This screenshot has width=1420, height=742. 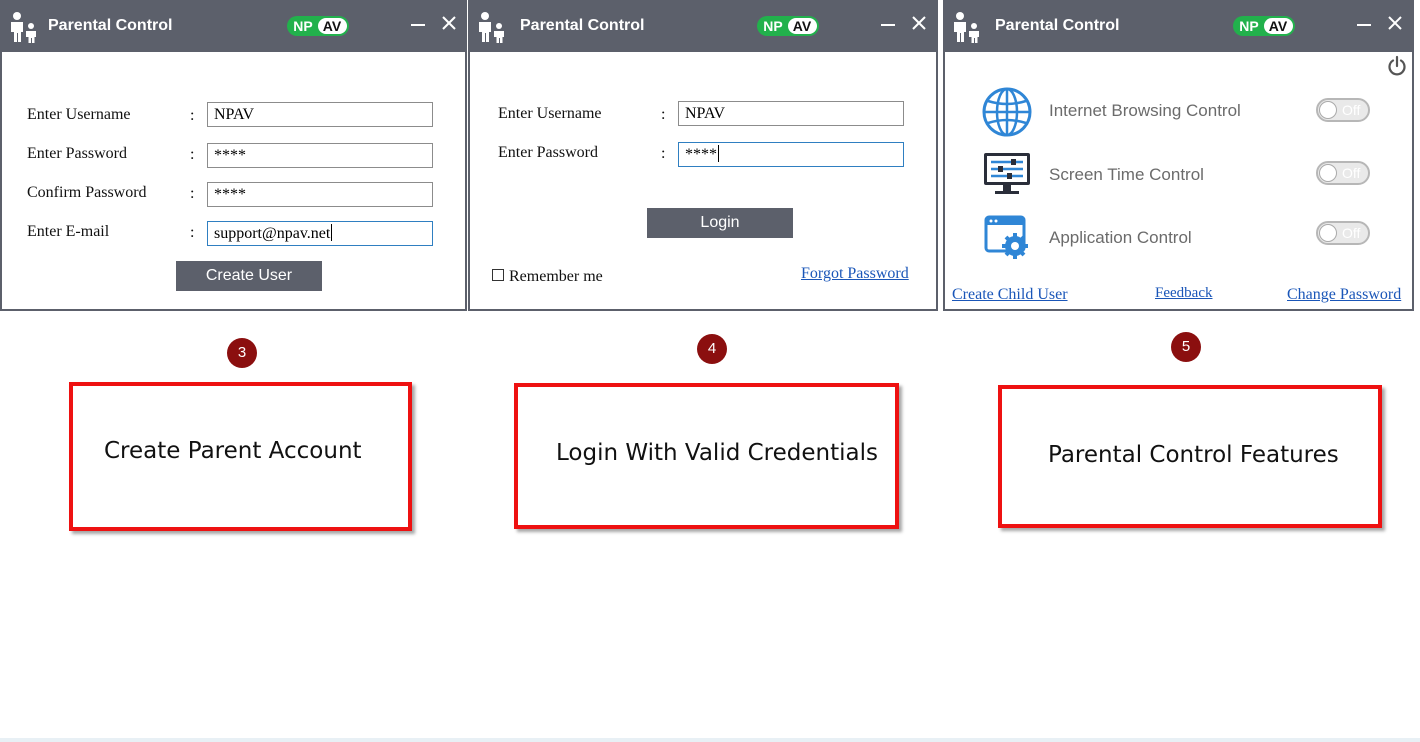 I want to click on confirm-password-input: ****, so click(x=320, y=194).